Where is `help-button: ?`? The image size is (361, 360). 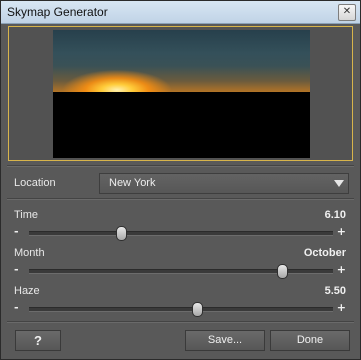 help-button: ? is located at coordinates (38, 340).